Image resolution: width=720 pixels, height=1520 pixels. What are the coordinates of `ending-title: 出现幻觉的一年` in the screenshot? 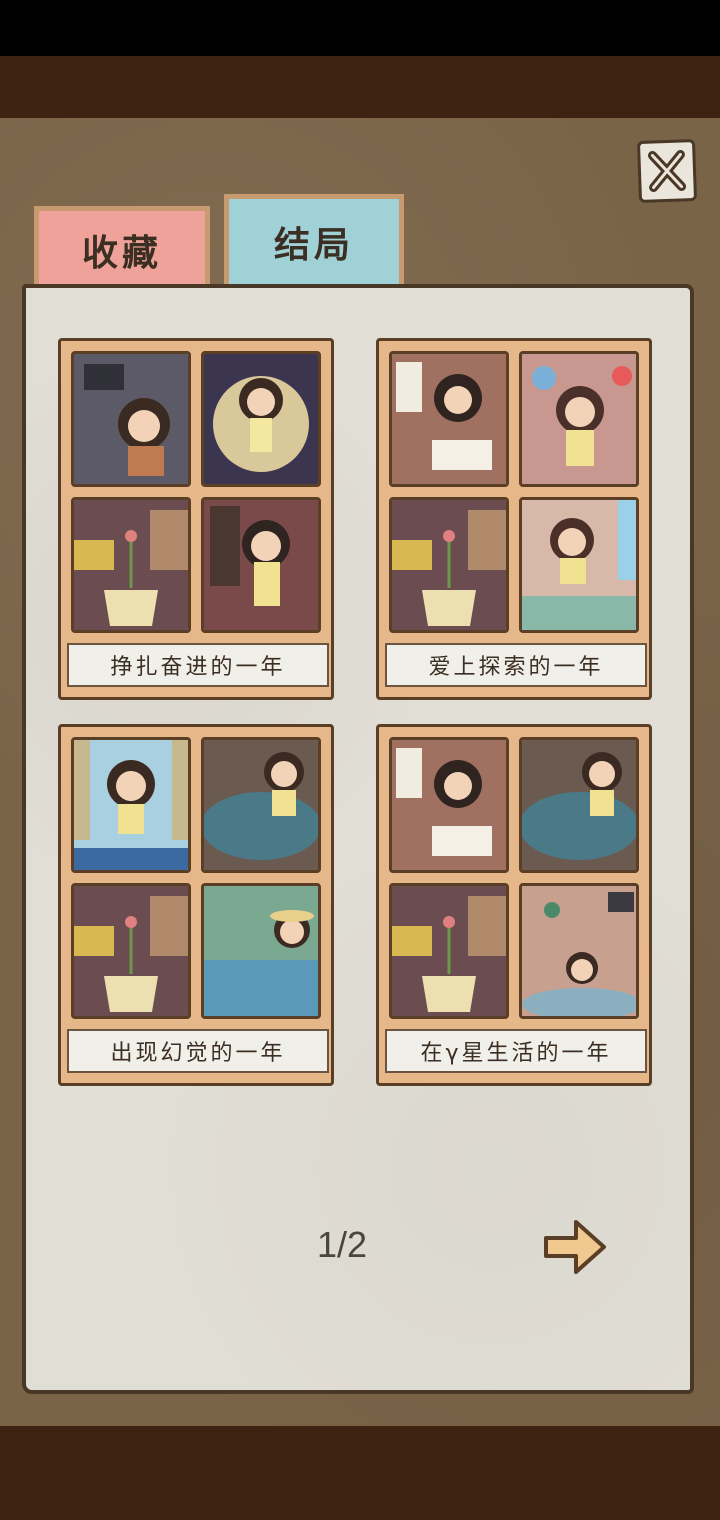 It's located at (198, 1051).